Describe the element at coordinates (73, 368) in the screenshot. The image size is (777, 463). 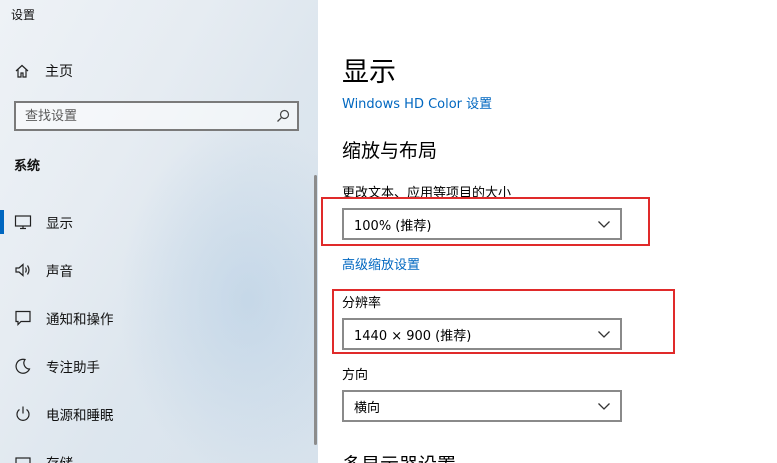
I see `sidebar-item-label: 专注助手` at that location.